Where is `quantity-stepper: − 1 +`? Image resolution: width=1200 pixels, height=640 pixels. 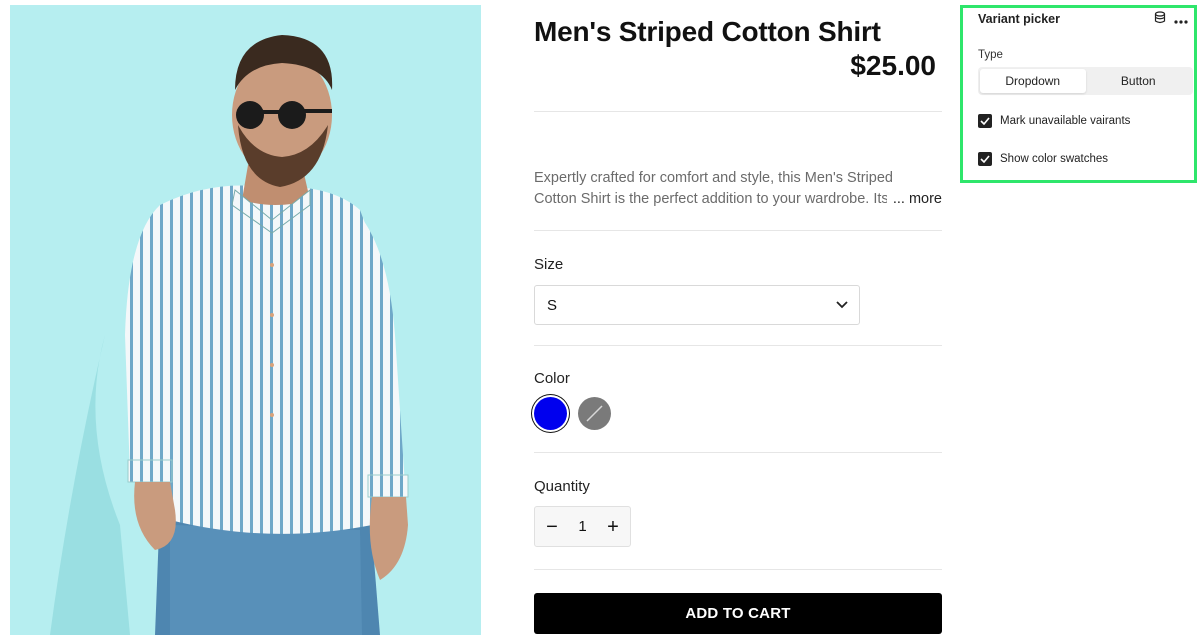 quantity-stepper: − 1 + is located at coordinates (582, 526).